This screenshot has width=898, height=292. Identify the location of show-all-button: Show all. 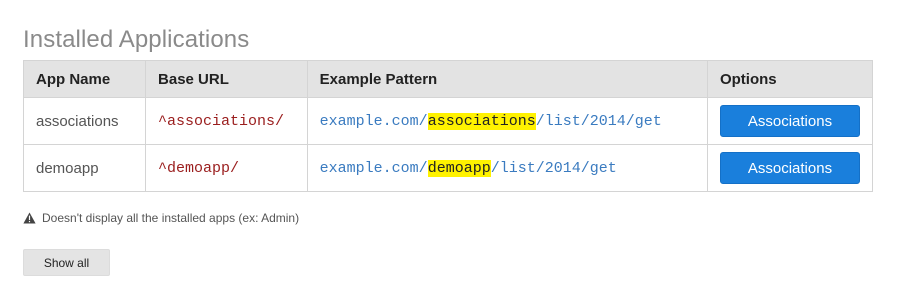
(66, 262).